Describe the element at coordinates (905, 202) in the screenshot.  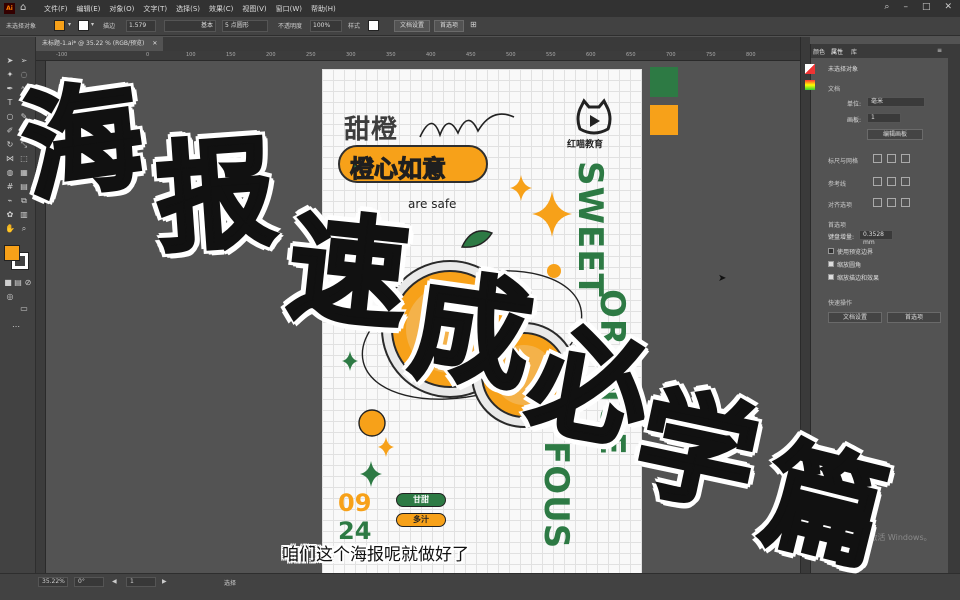
I see `snap-pixel-icon` at that location.